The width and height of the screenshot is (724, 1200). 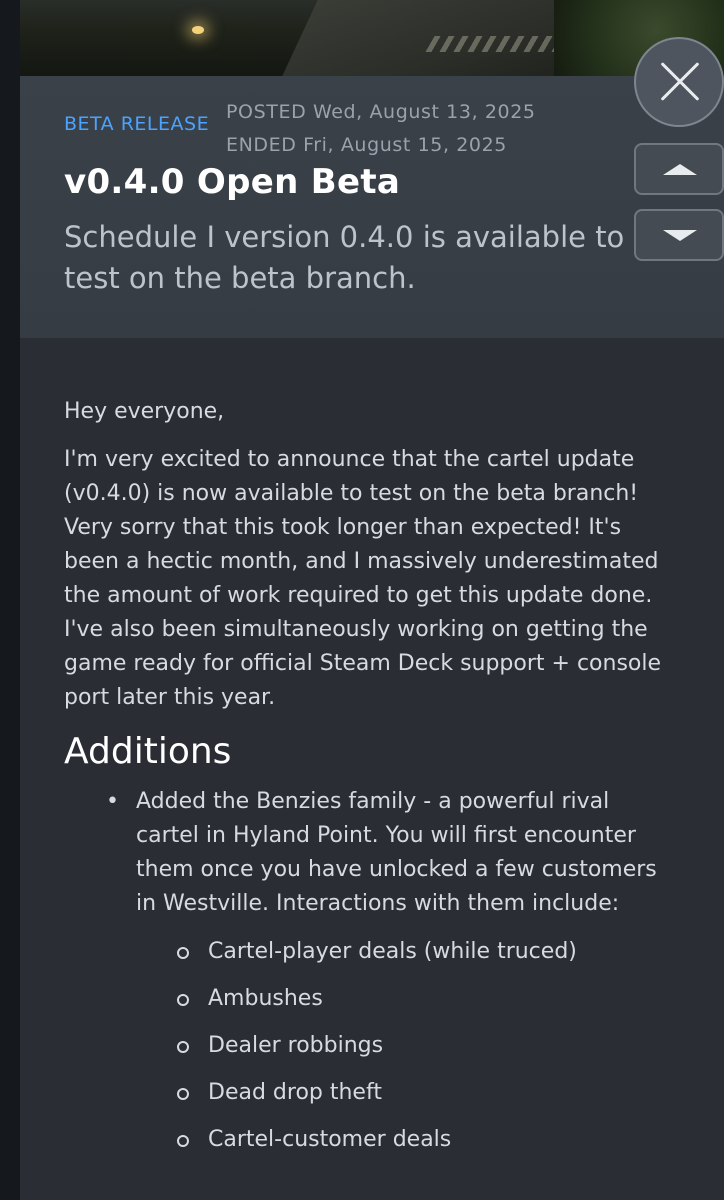 What do you see at coordinates (425, 1046) in the screenshot?
I see `sublist-item: Dealer robbings` at bounding box center [425, 1046].